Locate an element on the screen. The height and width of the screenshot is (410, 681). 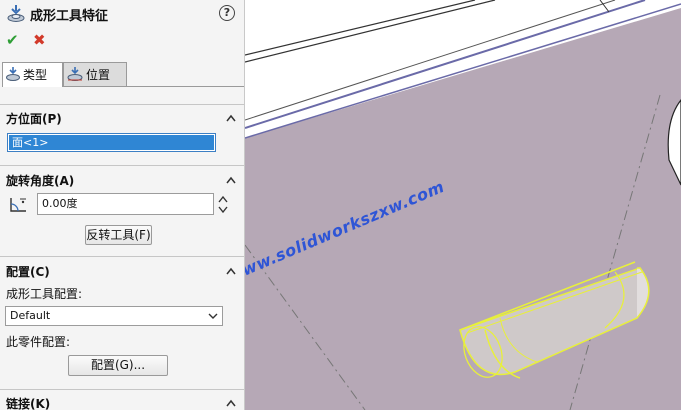
orientation-face-selection-box: 面<1> is located at coordinates (111, 142).